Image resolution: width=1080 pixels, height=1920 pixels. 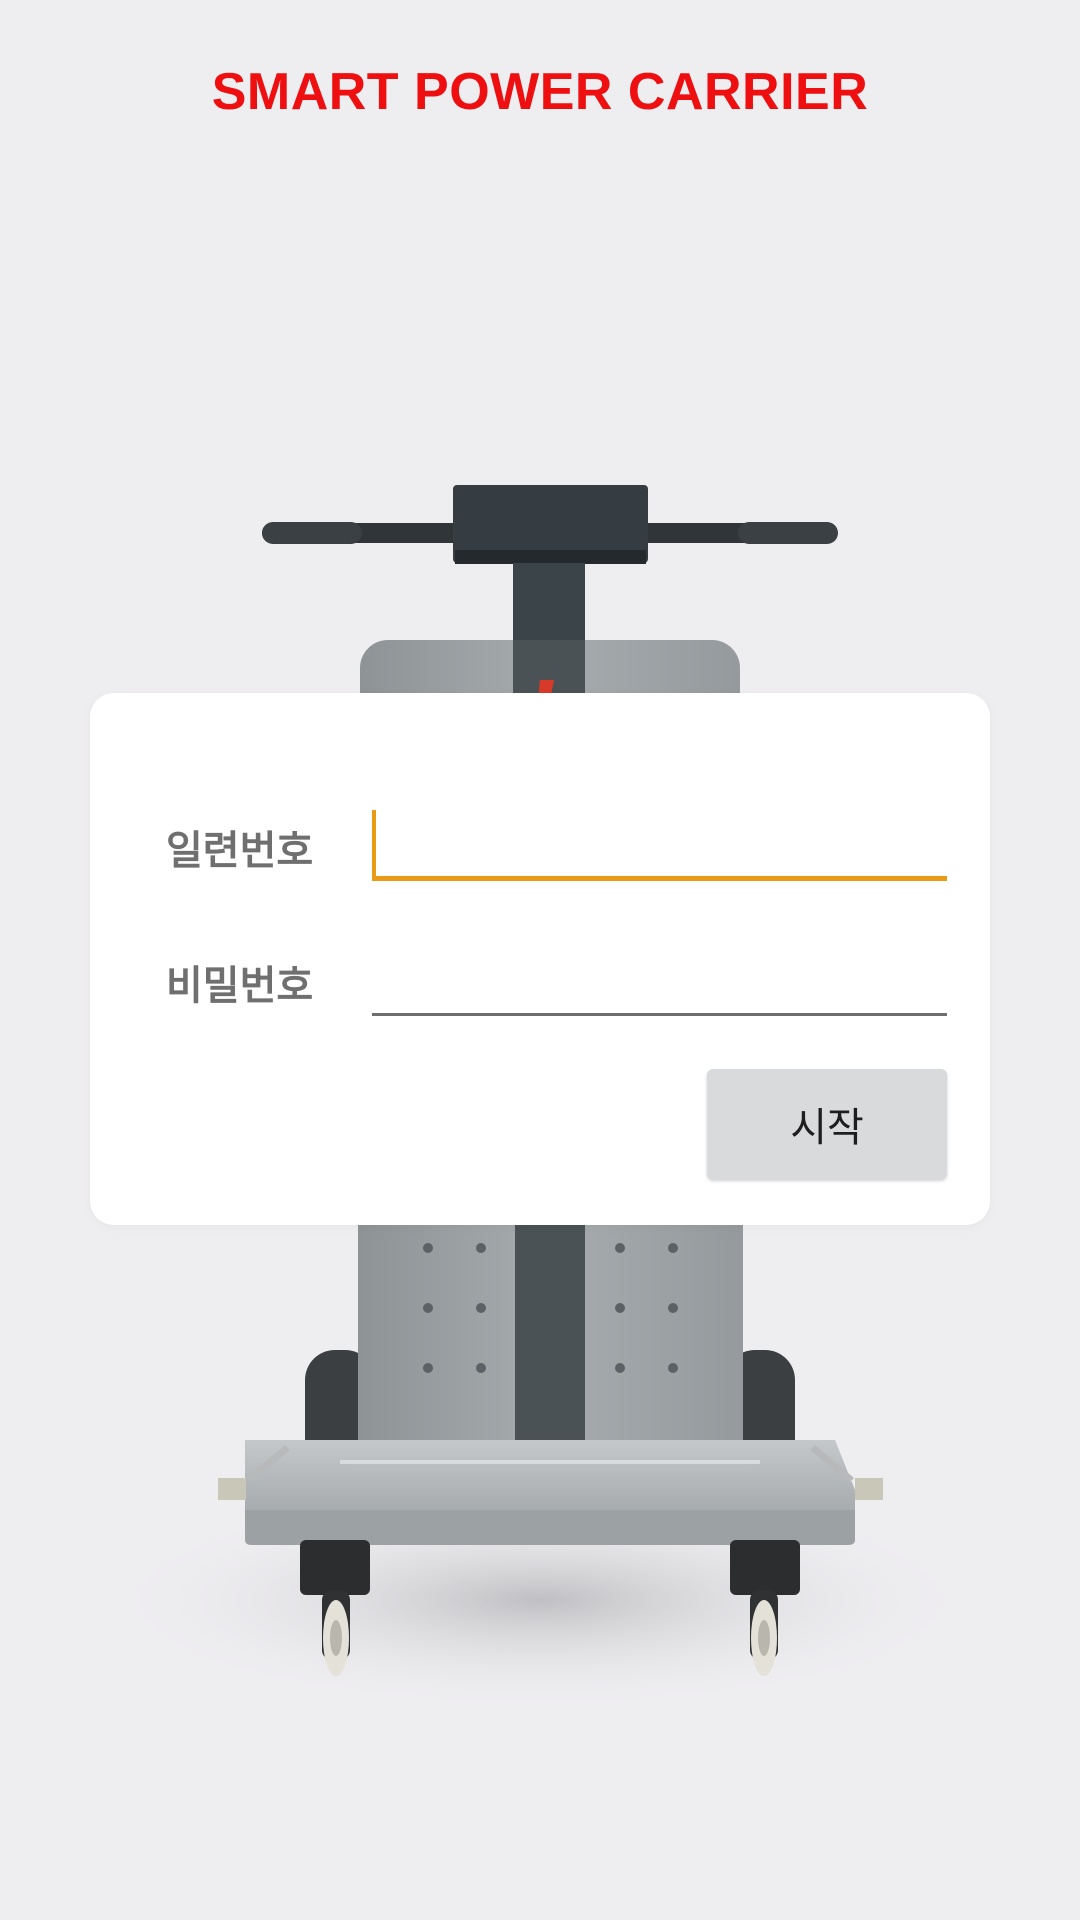 I want to click on text-cursor, so click(x=374, y=843).